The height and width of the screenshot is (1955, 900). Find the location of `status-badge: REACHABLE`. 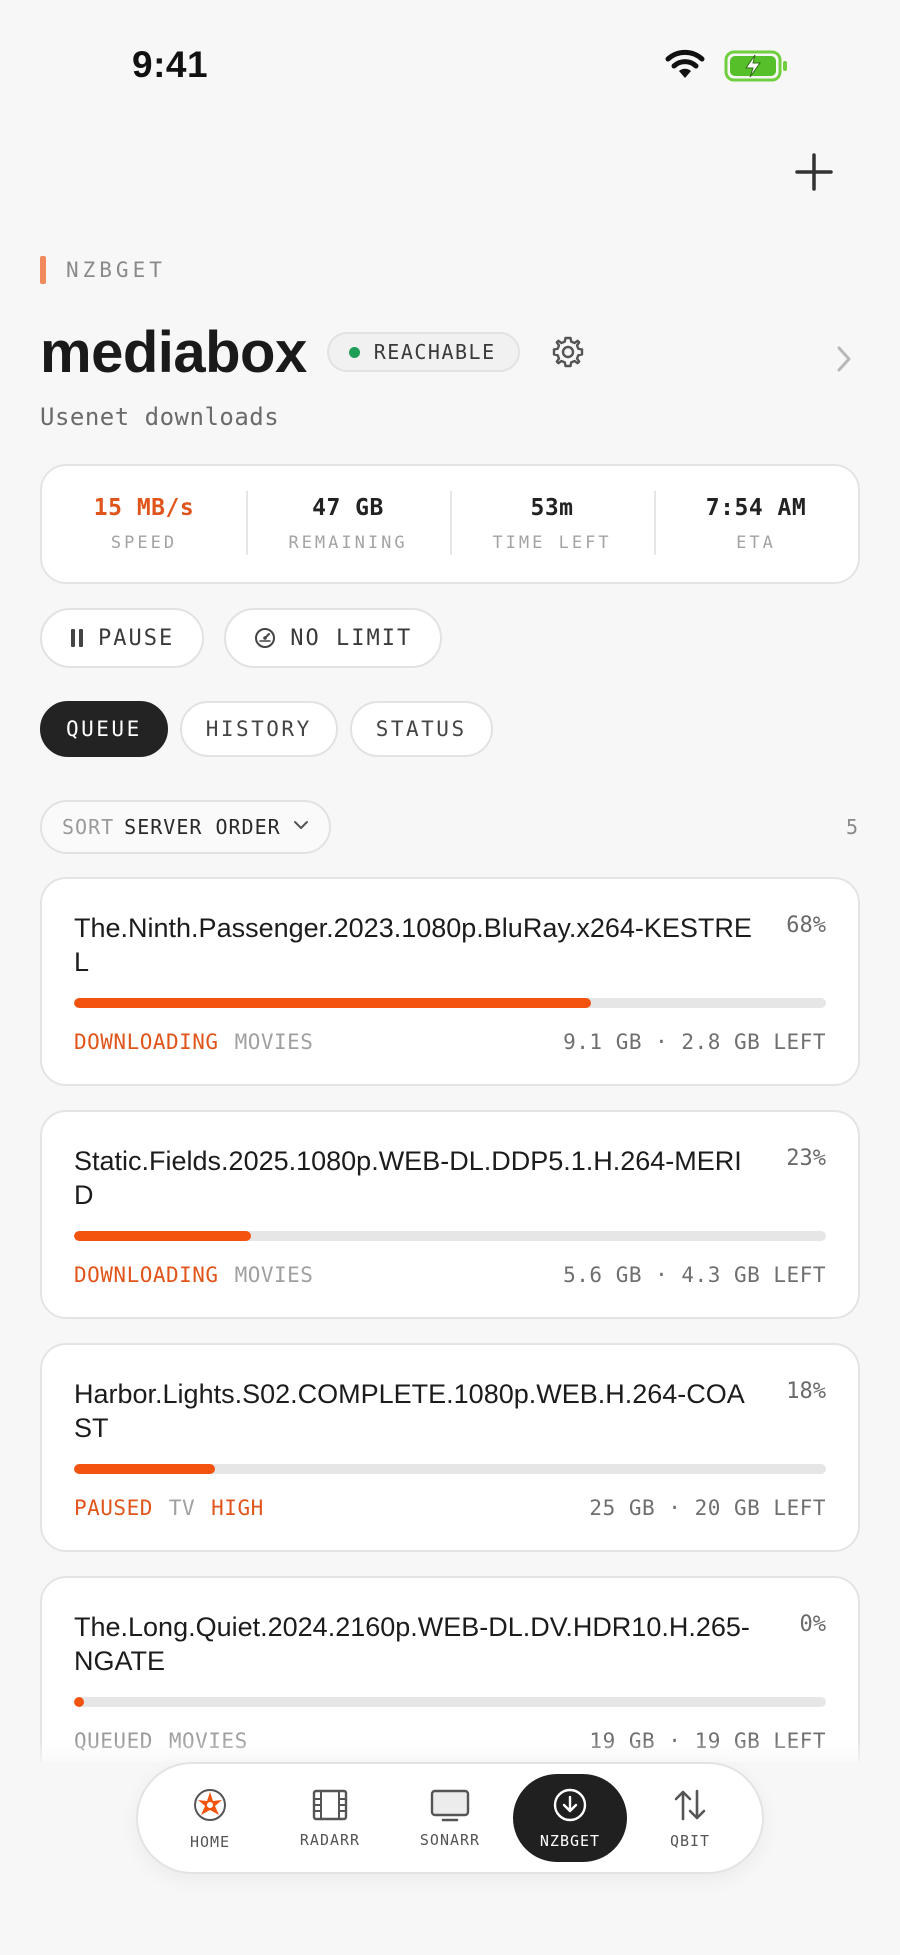

status-badge: REACHABLE is located at coordinates (423, 352).